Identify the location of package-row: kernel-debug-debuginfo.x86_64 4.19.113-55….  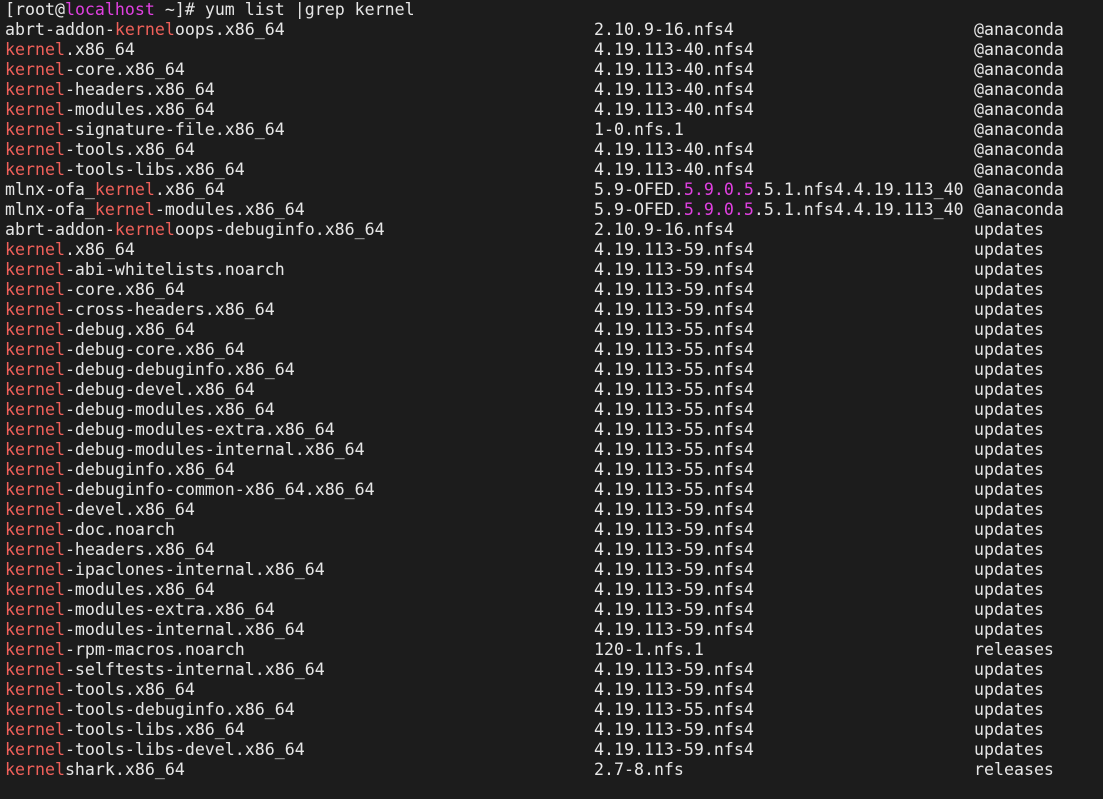
(551, 370).